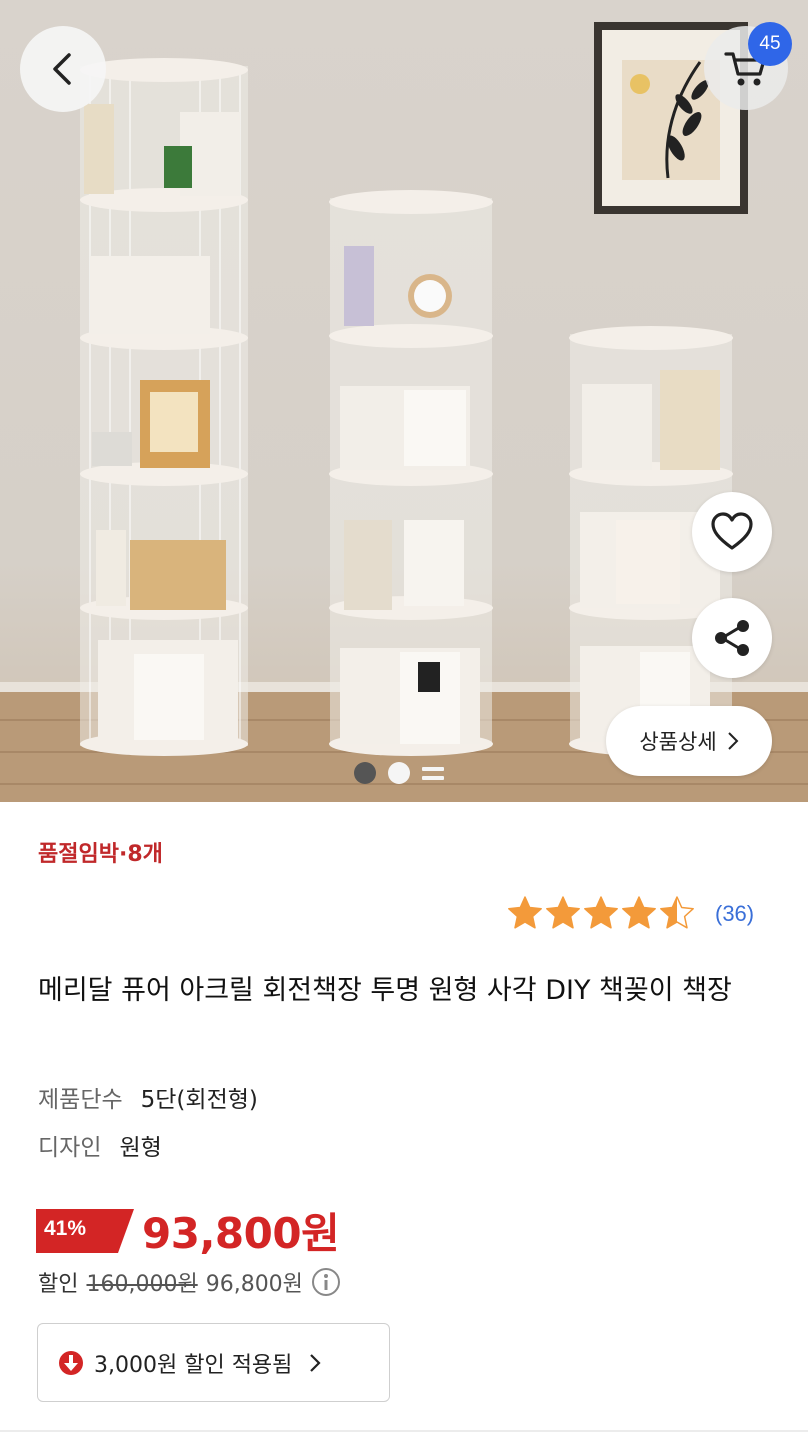  I want to click on sale-price: 93,800원, so click(241, 1233).